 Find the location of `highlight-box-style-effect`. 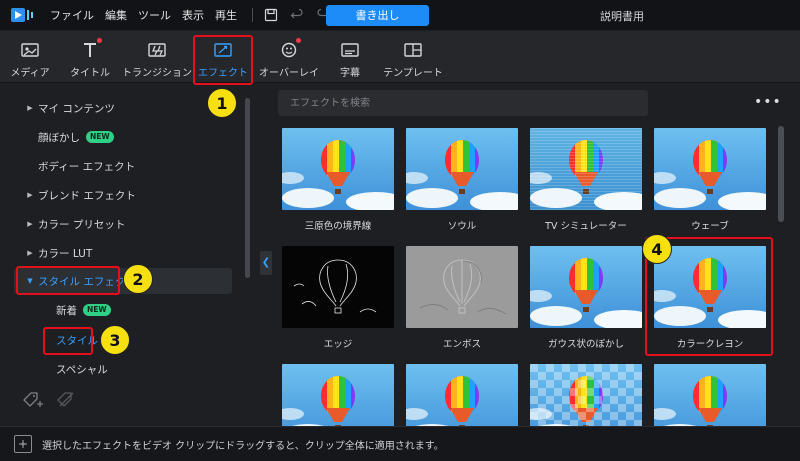

highlight-box-style-effect is located at coordinates (68, 280).